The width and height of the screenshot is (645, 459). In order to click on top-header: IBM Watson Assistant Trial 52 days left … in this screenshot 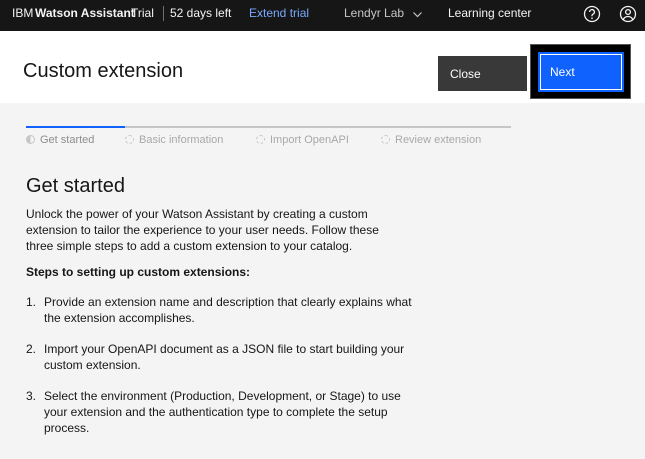, I will do `click(322, 15)`.